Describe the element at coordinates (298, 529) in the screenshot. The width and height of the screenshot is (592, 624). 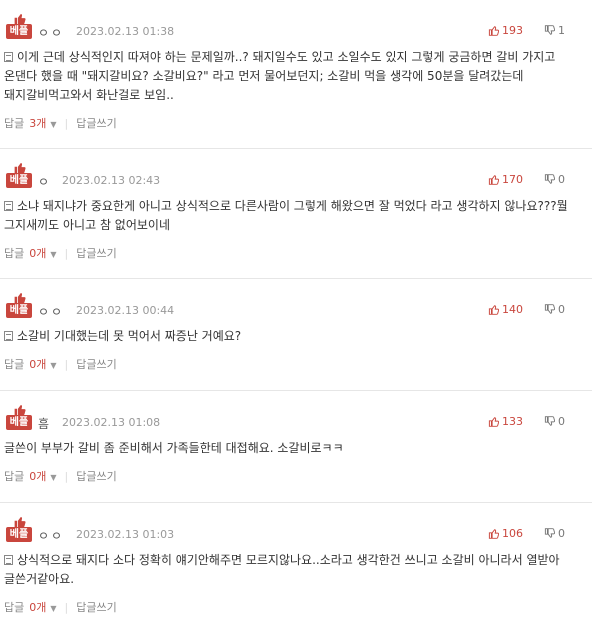
I see `comment-meta: 베플 ㅇㅇ 2023.02.13 01:03 106 0` at that location.